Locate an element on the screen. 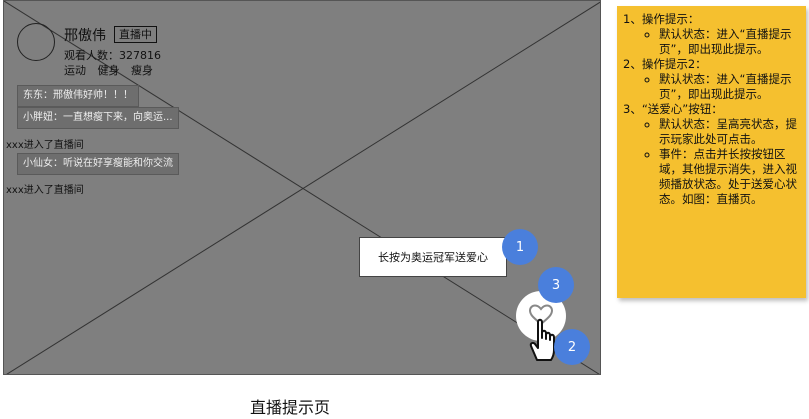 This screenshot has height=419, width=809. note-section: 1、操作提示： 默认状态：进入“直播提示页”，即出现此提示。 is located at coordinates (711, 34).